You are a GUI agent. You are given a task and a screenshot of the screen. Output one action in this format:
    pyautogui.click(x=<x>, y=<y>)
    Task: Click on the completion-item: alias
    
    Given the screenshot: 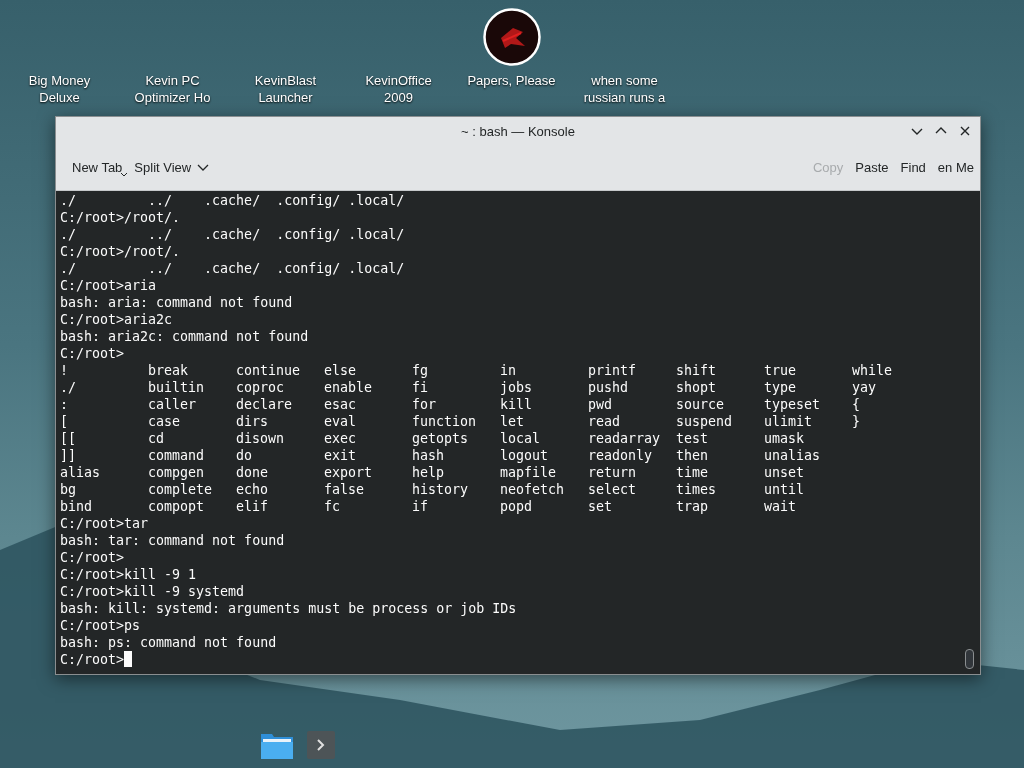 What is the action you would take?
    pyautogui.click(x=80, y=472)
    